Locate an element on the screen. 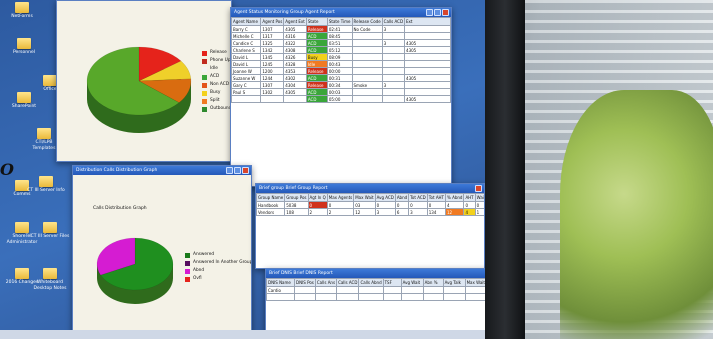 The image size is (713, 339). dnis-report-titlebar: Brief DNIS Brief DNIS Report is located at coordinates (377, 273).